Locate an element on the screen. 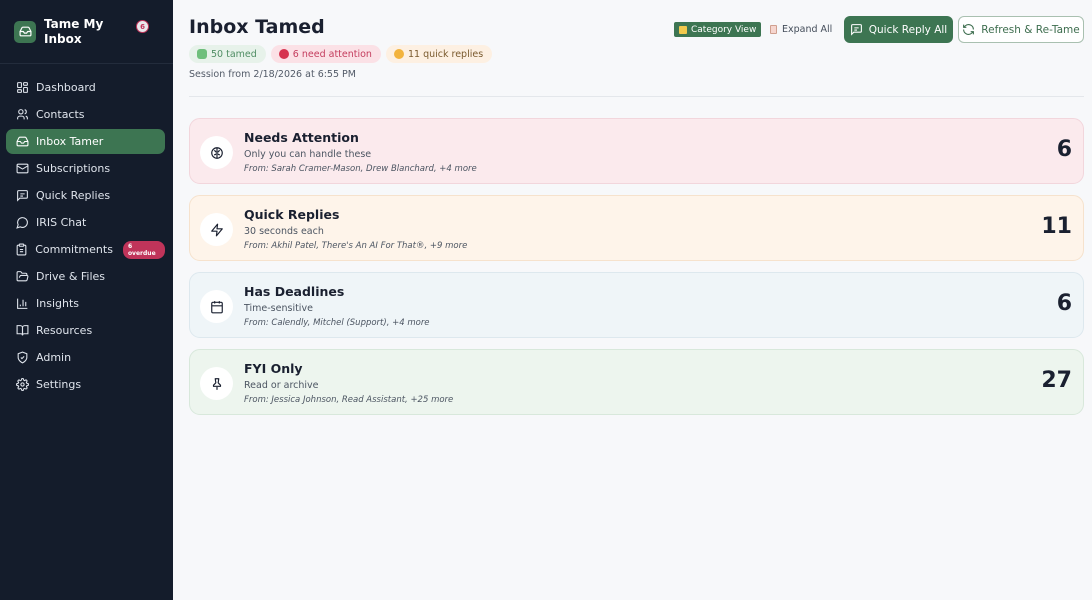 Image resolution: width=1092 pixels, height=600 pixels. book-icon is located at coordinates (22, 331).